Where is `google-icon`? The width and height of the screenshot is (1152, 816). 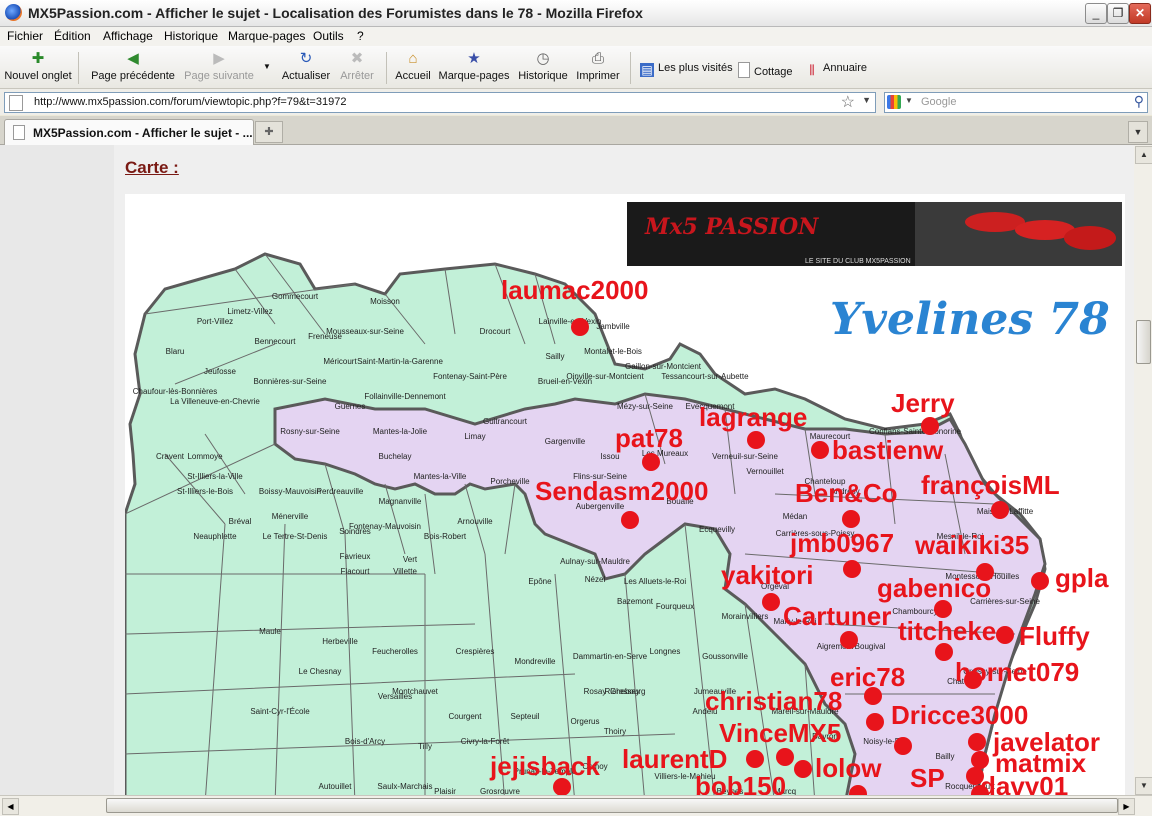 google-icon is located at coordinates (894, 102).